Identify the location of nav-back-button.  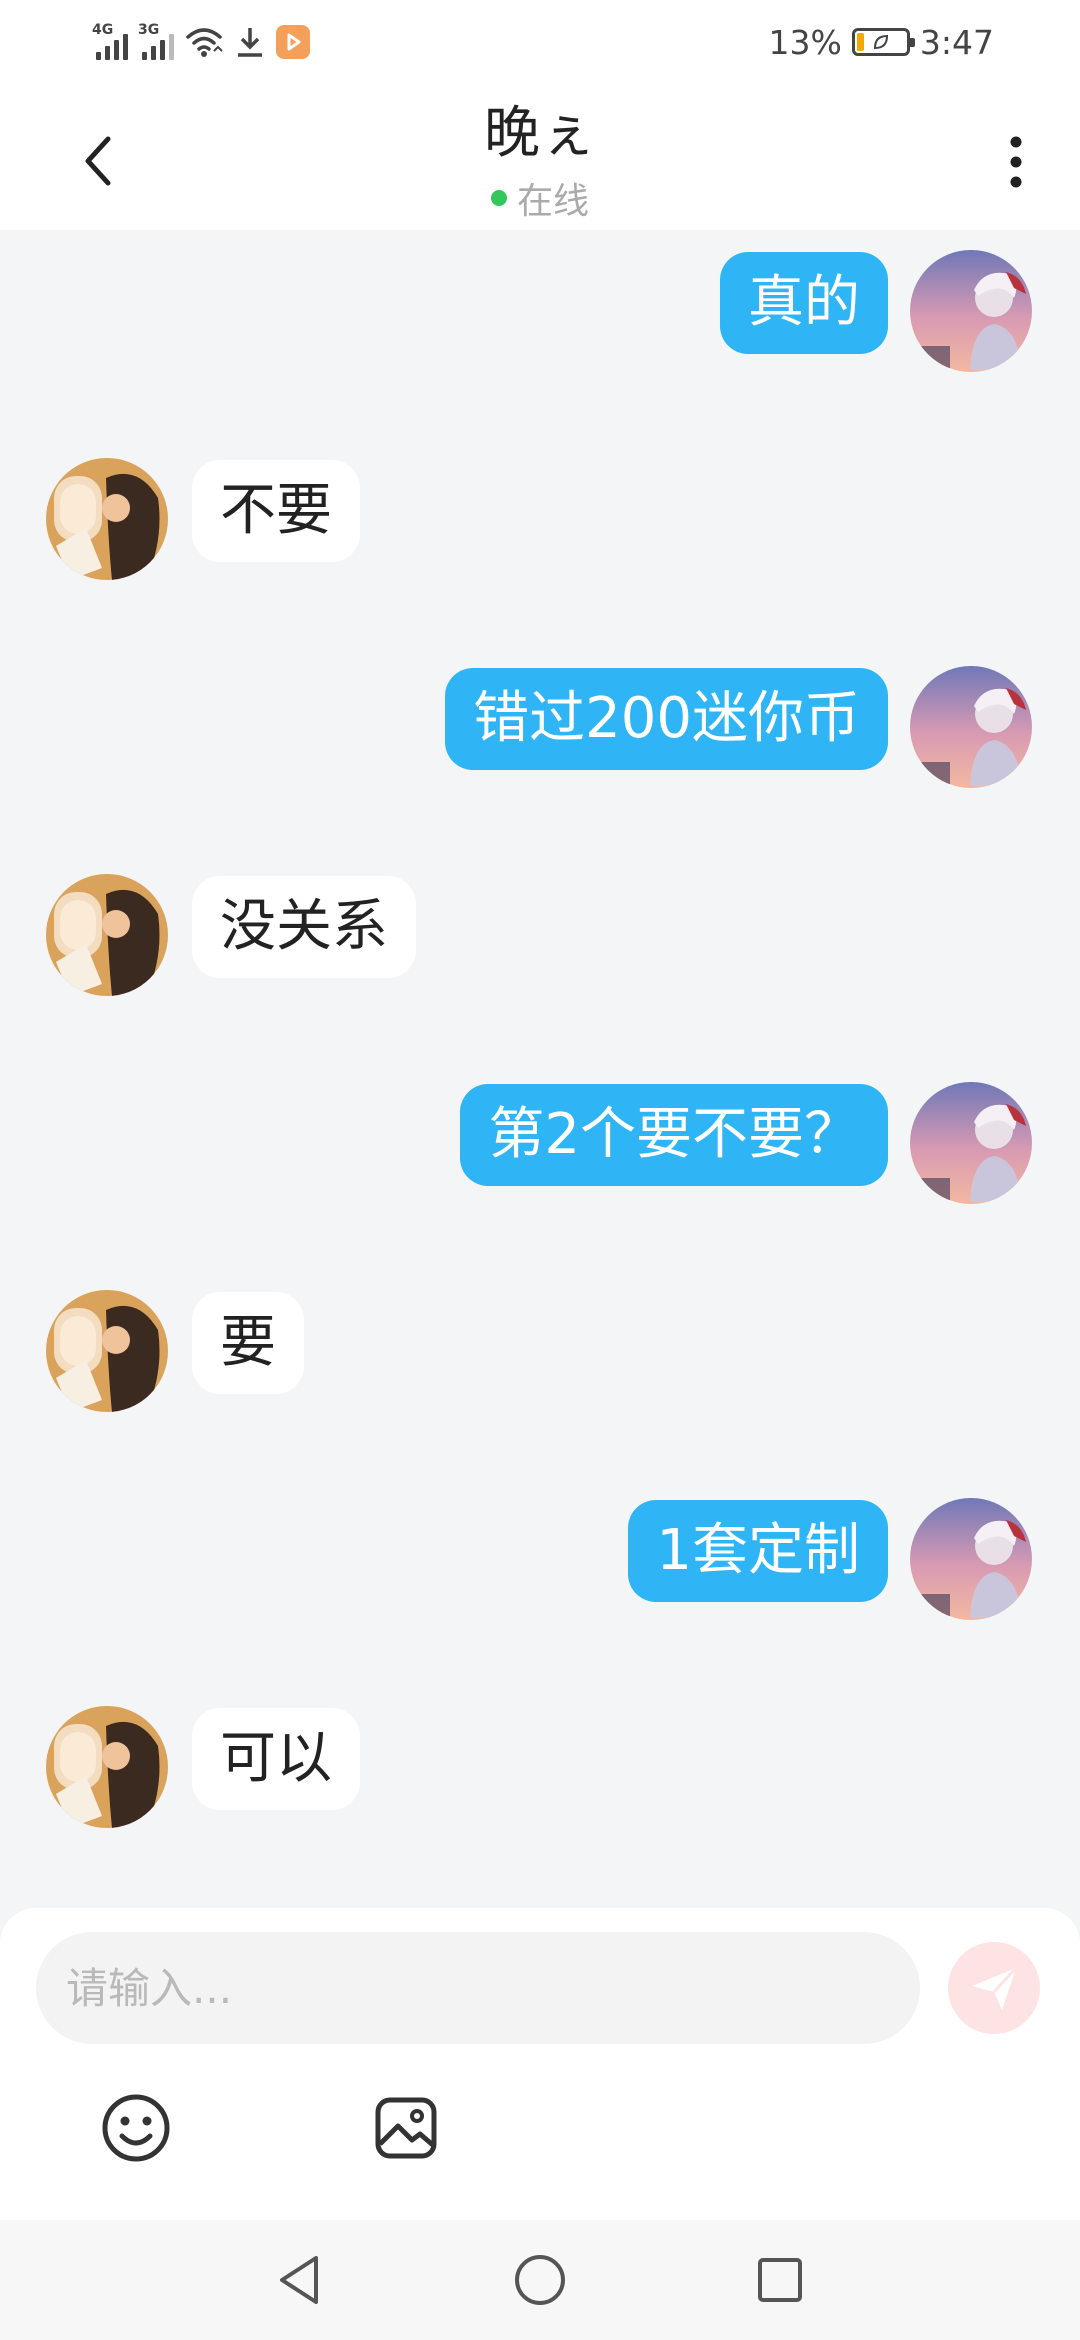
(300, 2280).